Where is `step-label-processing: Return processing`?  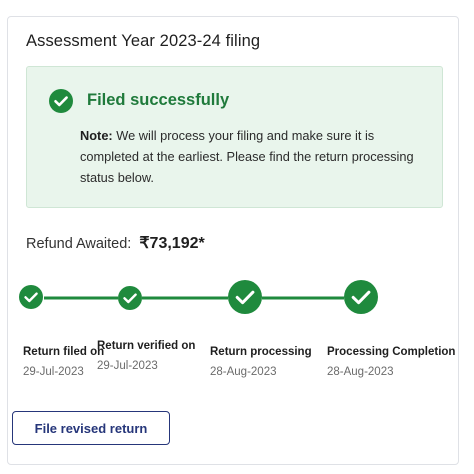
step-label-processing: Return processing is located at coordinates (261, 352).